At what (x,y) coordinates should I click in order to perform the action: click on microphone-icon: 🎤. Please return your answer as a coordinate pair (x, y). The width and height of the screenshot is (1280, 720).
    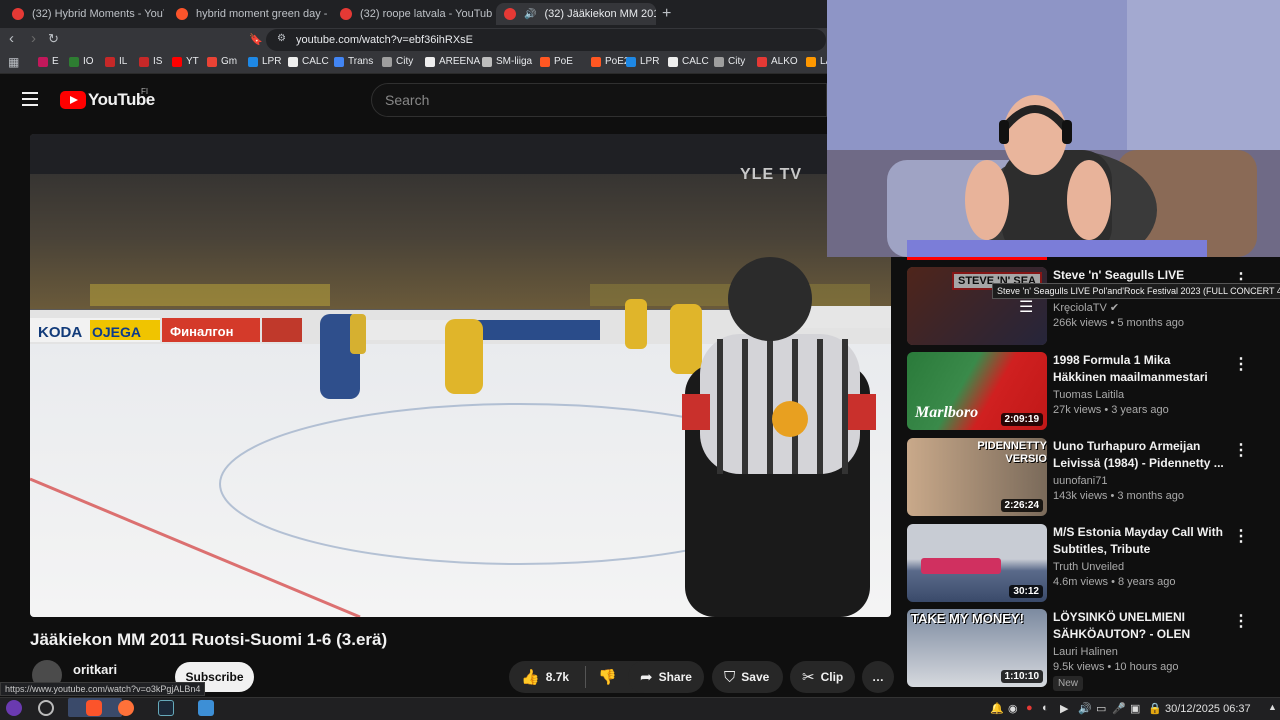
    Looking at the image, I should click on (1119, 708).